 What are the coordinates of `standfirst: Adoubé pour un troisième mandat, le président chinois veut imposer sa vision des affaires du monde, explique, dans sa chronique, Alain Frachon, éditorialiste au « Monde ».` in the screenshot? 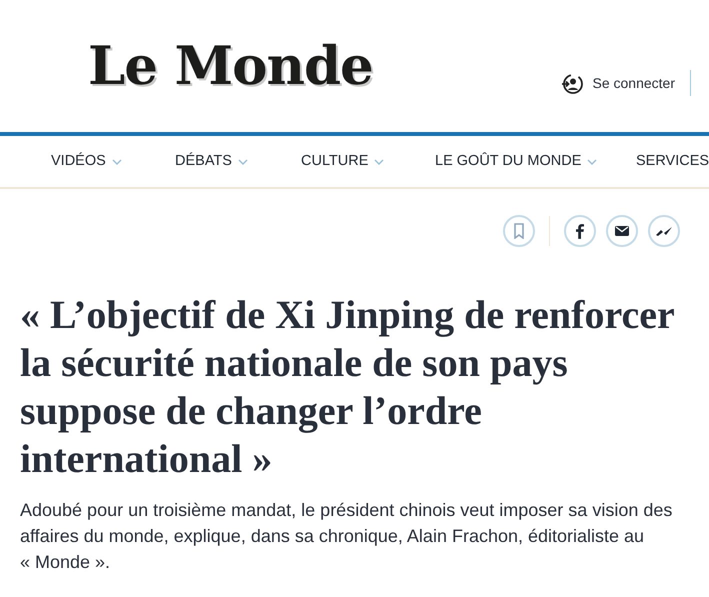 It's located at (347, 536).